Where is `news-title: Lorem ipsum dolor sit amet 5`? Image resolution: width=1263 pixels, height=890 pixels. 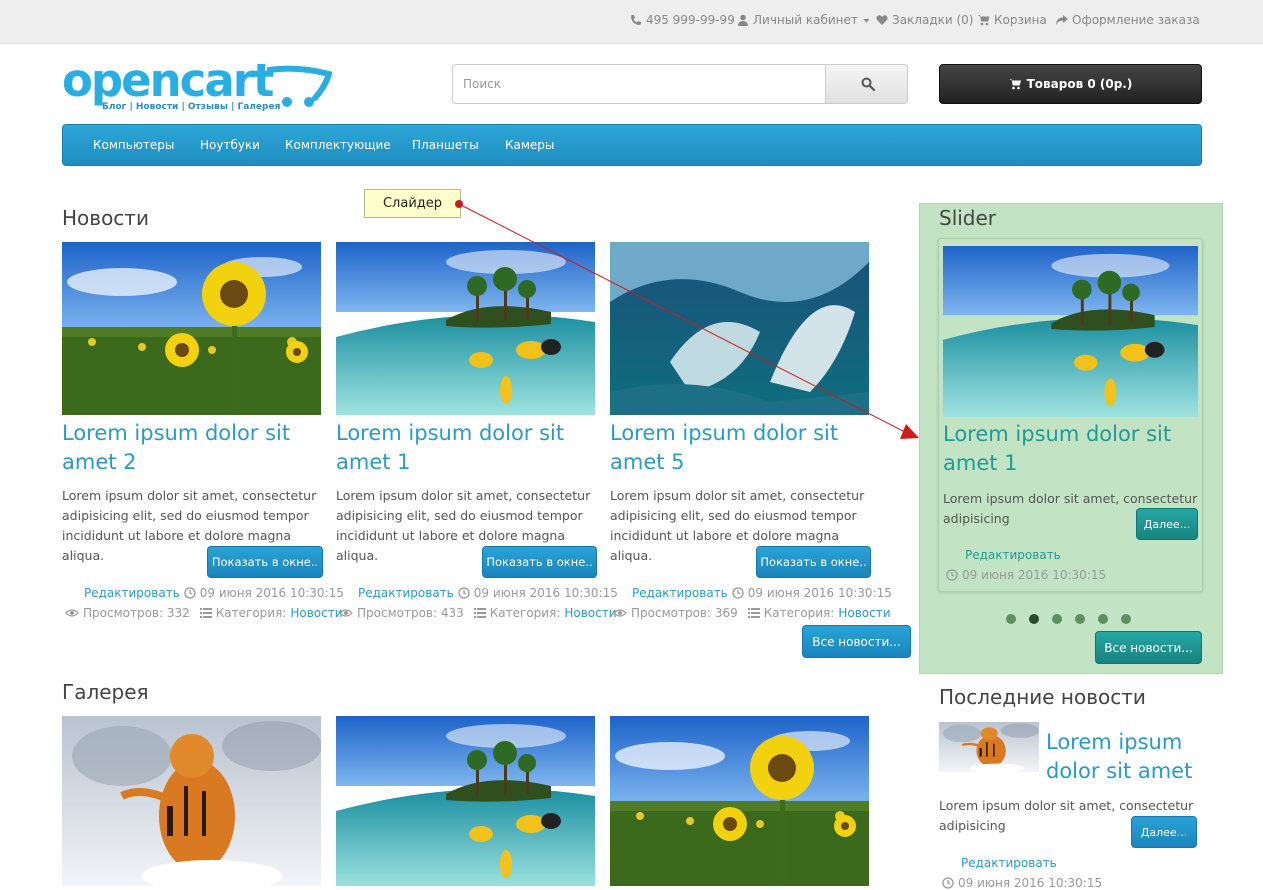 news-title: Lorem ipsum dolor sit amet 5 is located at coordinates (741, 448).